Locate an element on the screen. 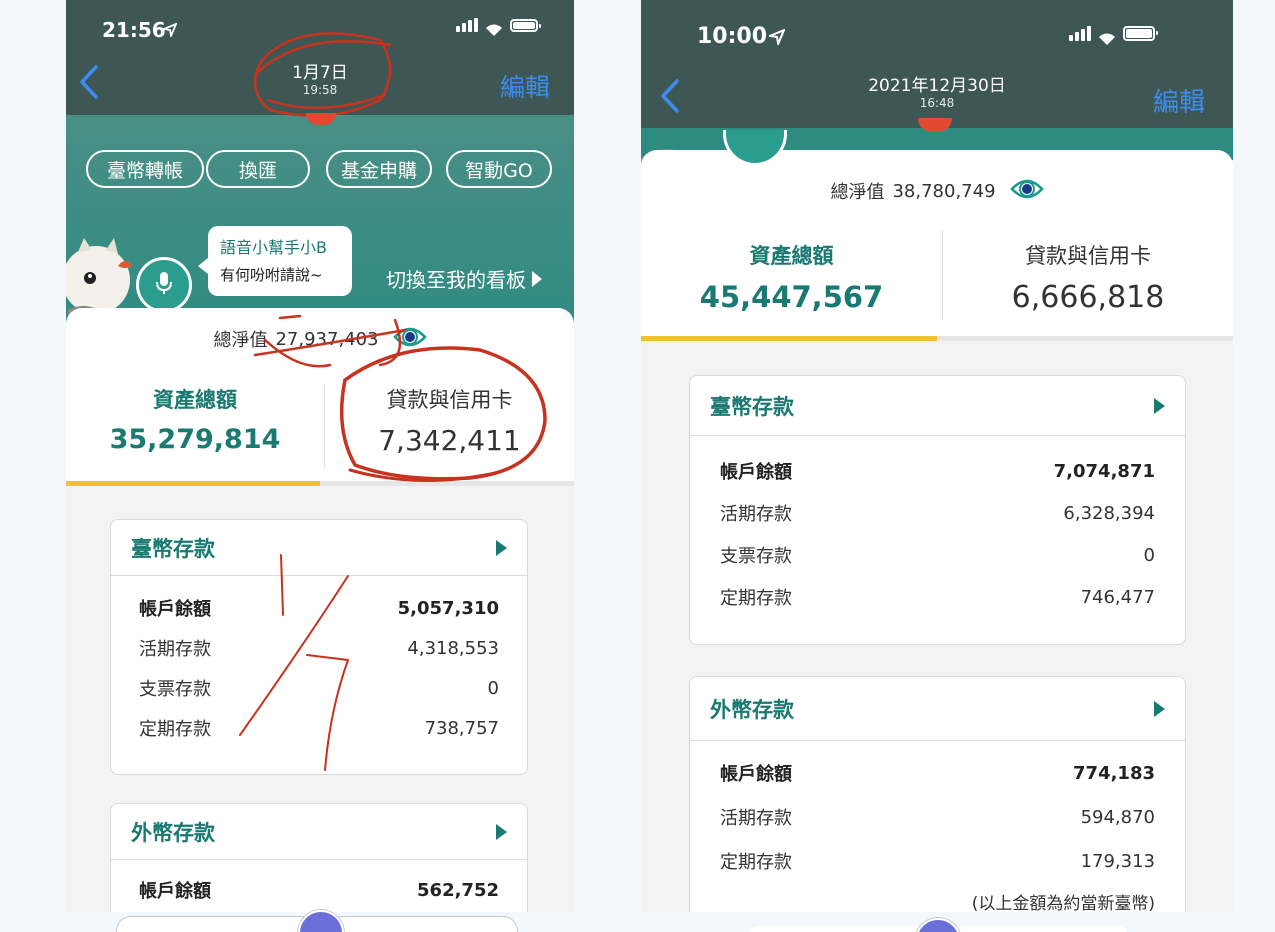  list-item: 活期存款 6,328,394 is located at coordinates (937, 514).